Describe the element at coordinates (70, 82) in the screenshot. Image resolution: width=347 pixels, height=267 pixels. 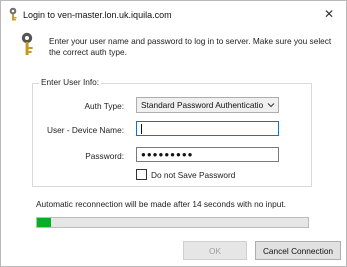
I see `user-info-legend: Enter User Info:` at that location.